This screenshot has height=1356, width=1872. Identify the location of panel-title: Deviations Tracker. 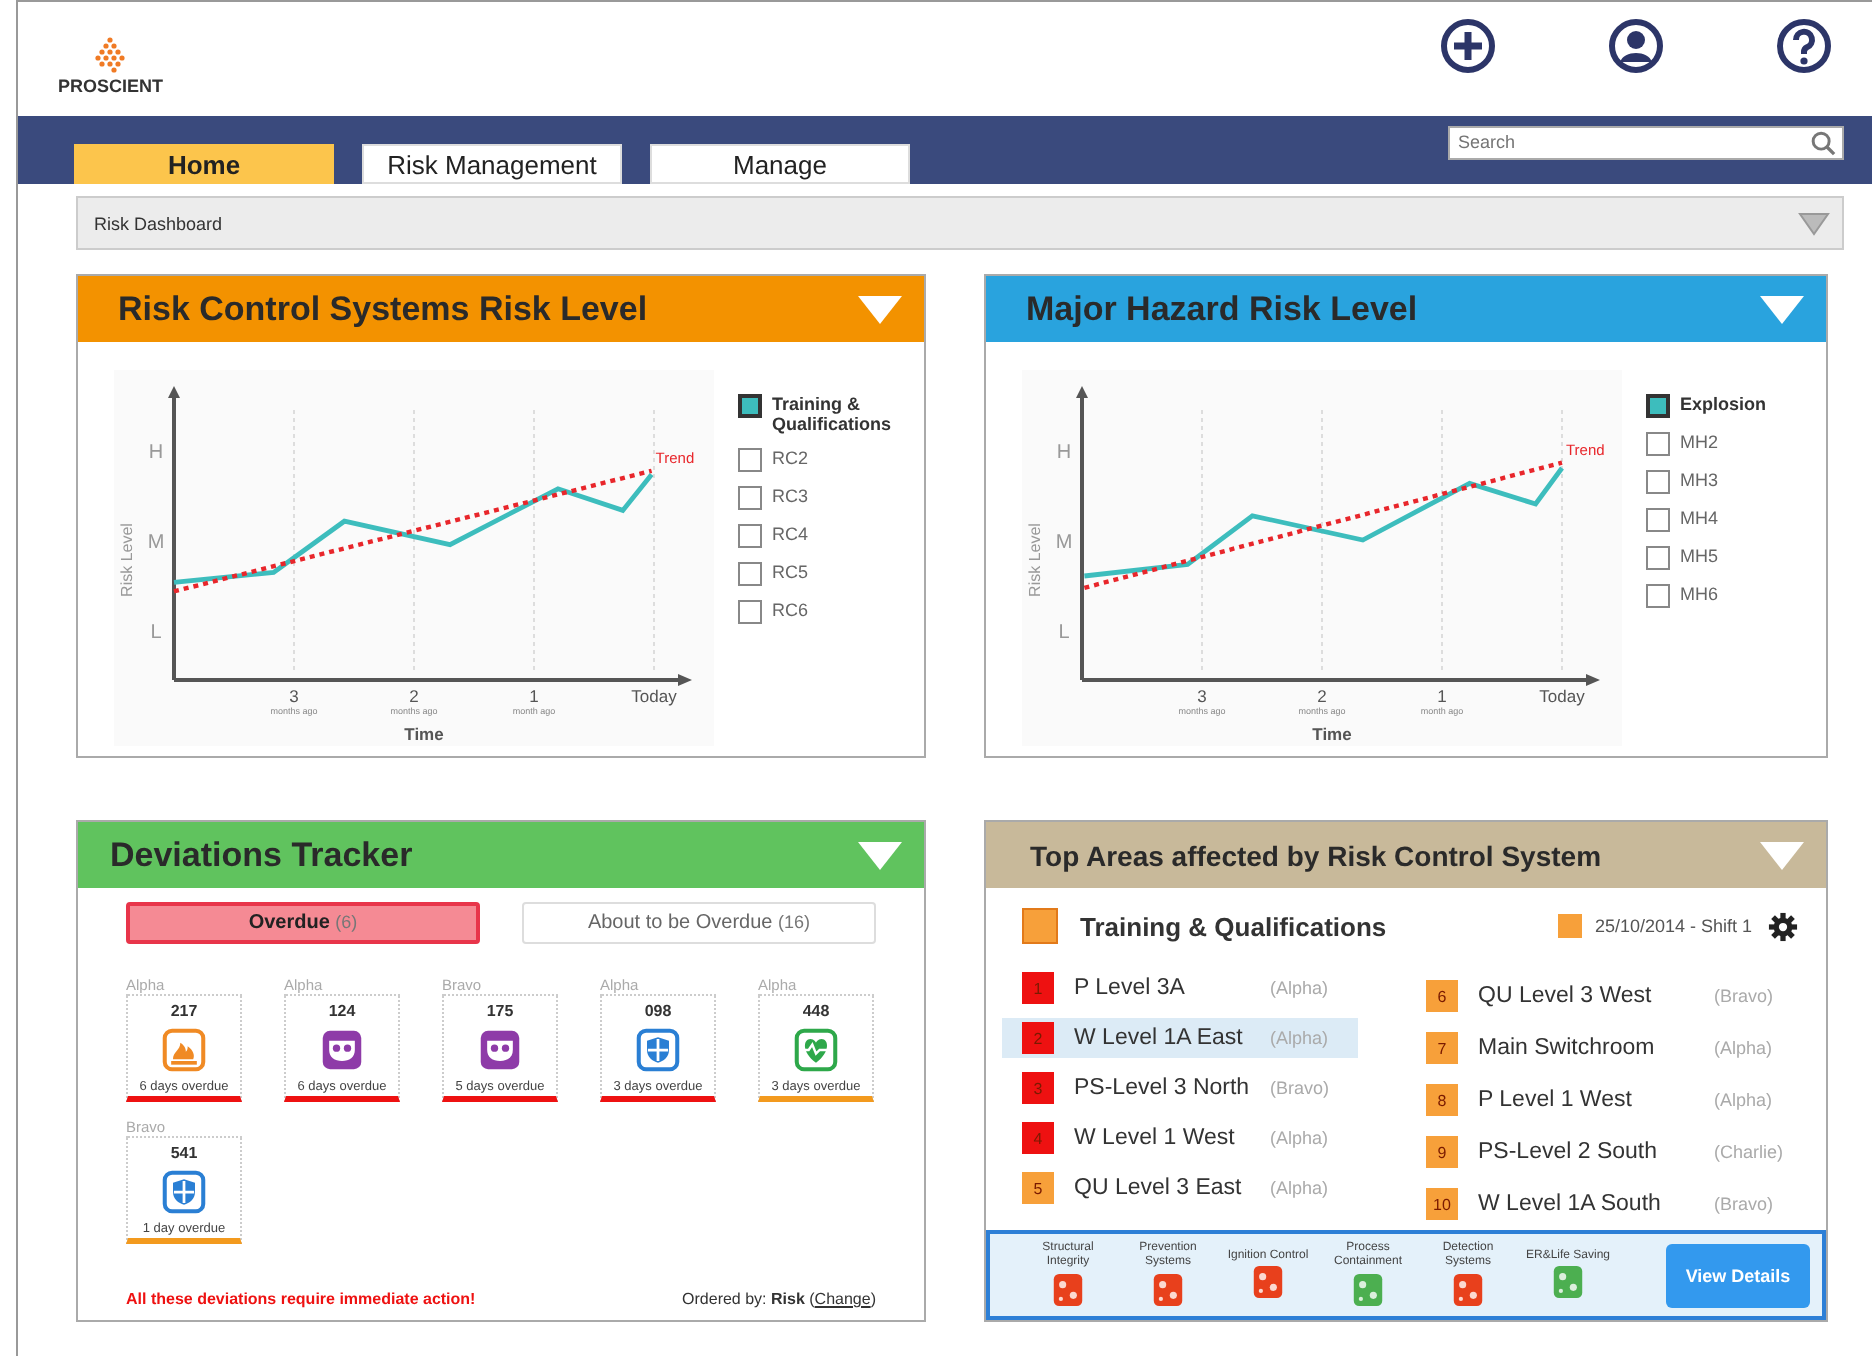
(261, 855).